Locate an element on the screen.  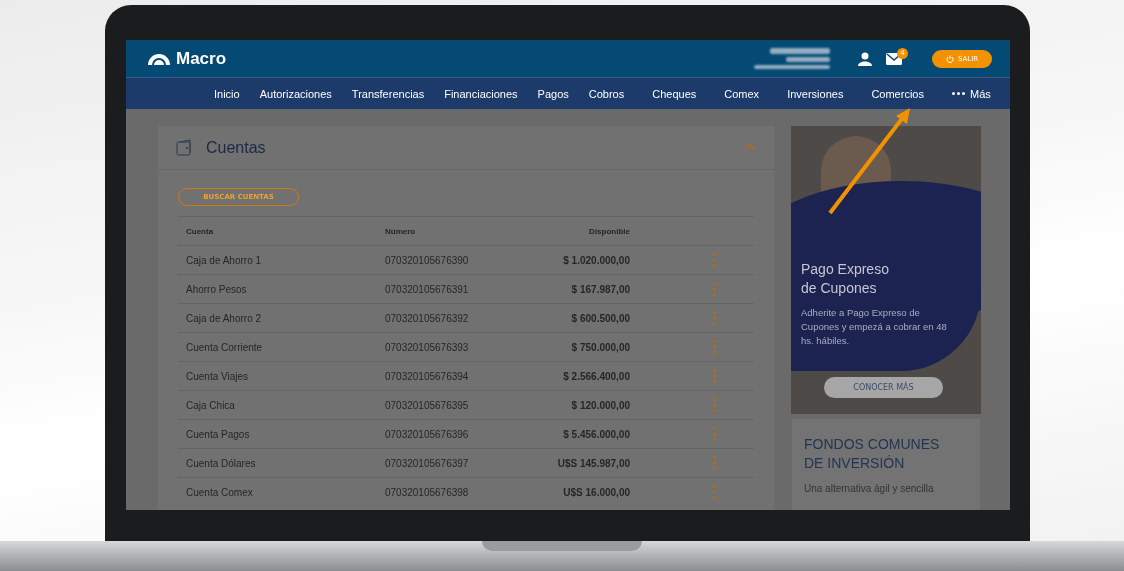
mail-icon is located at coordinates (894, 58).